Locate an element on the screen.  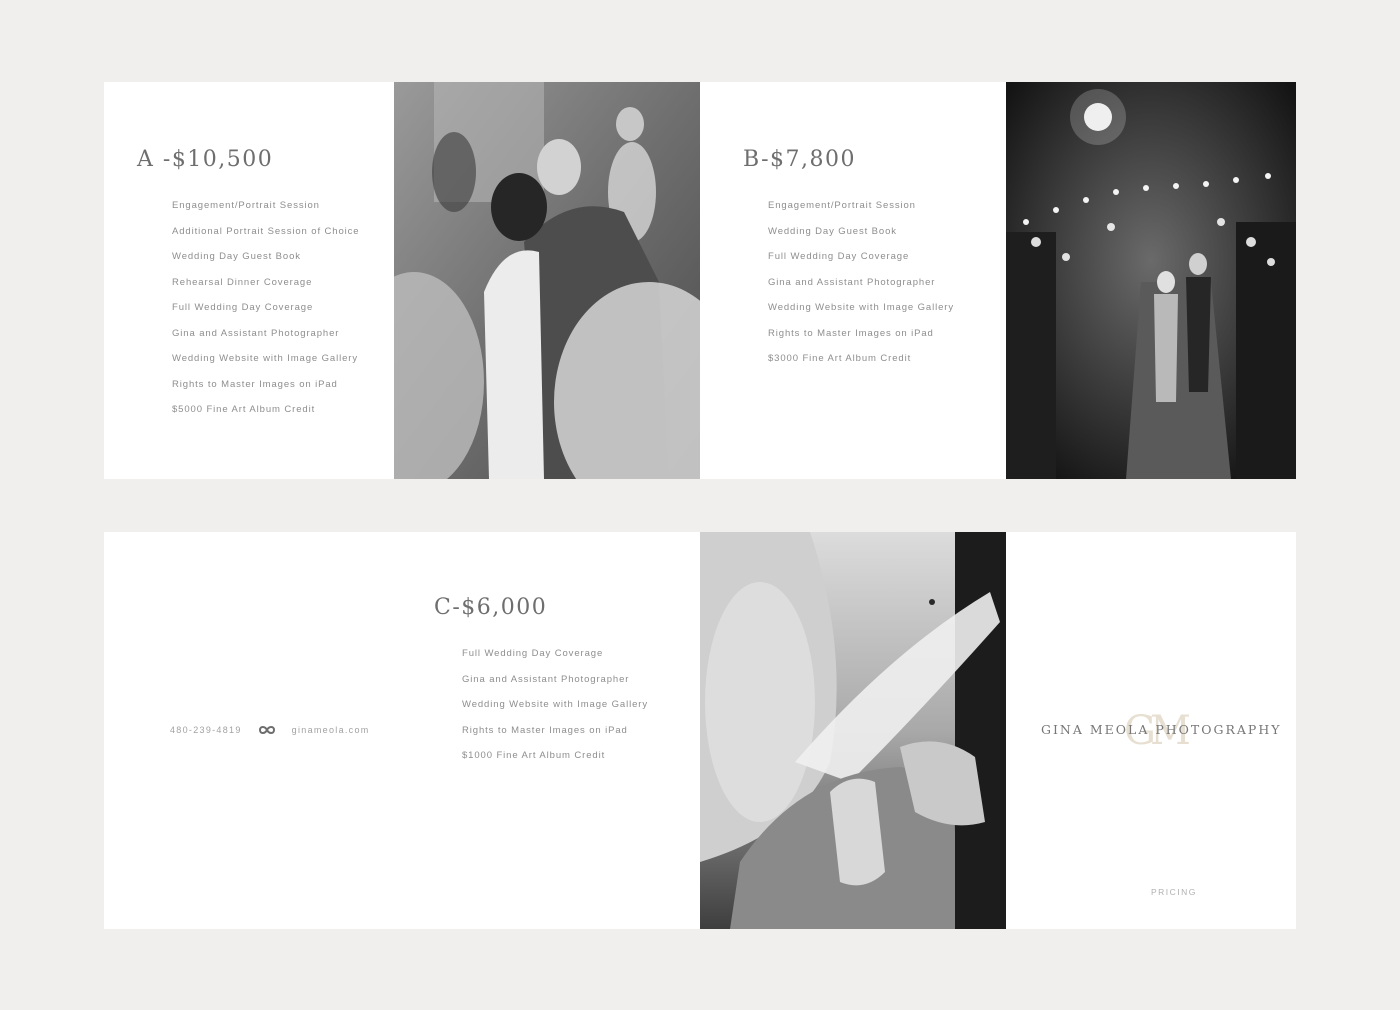
list-item: Rehearsal Dinner Coverage is located at coordinates (242, 282).